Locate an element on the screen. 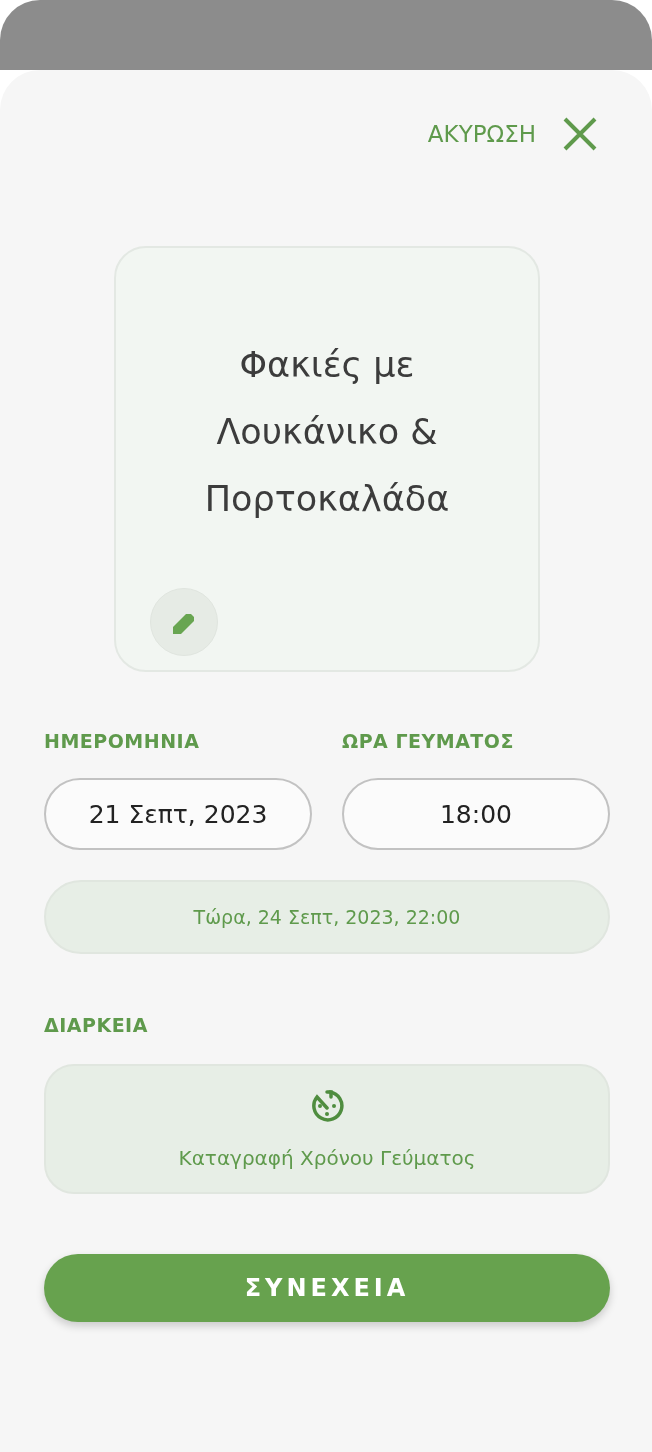 This screenshot has height=1452, width=652. record-time-button: Καταγραφή Χρόνου Γεύματος is located at coordinates (327, 1129).